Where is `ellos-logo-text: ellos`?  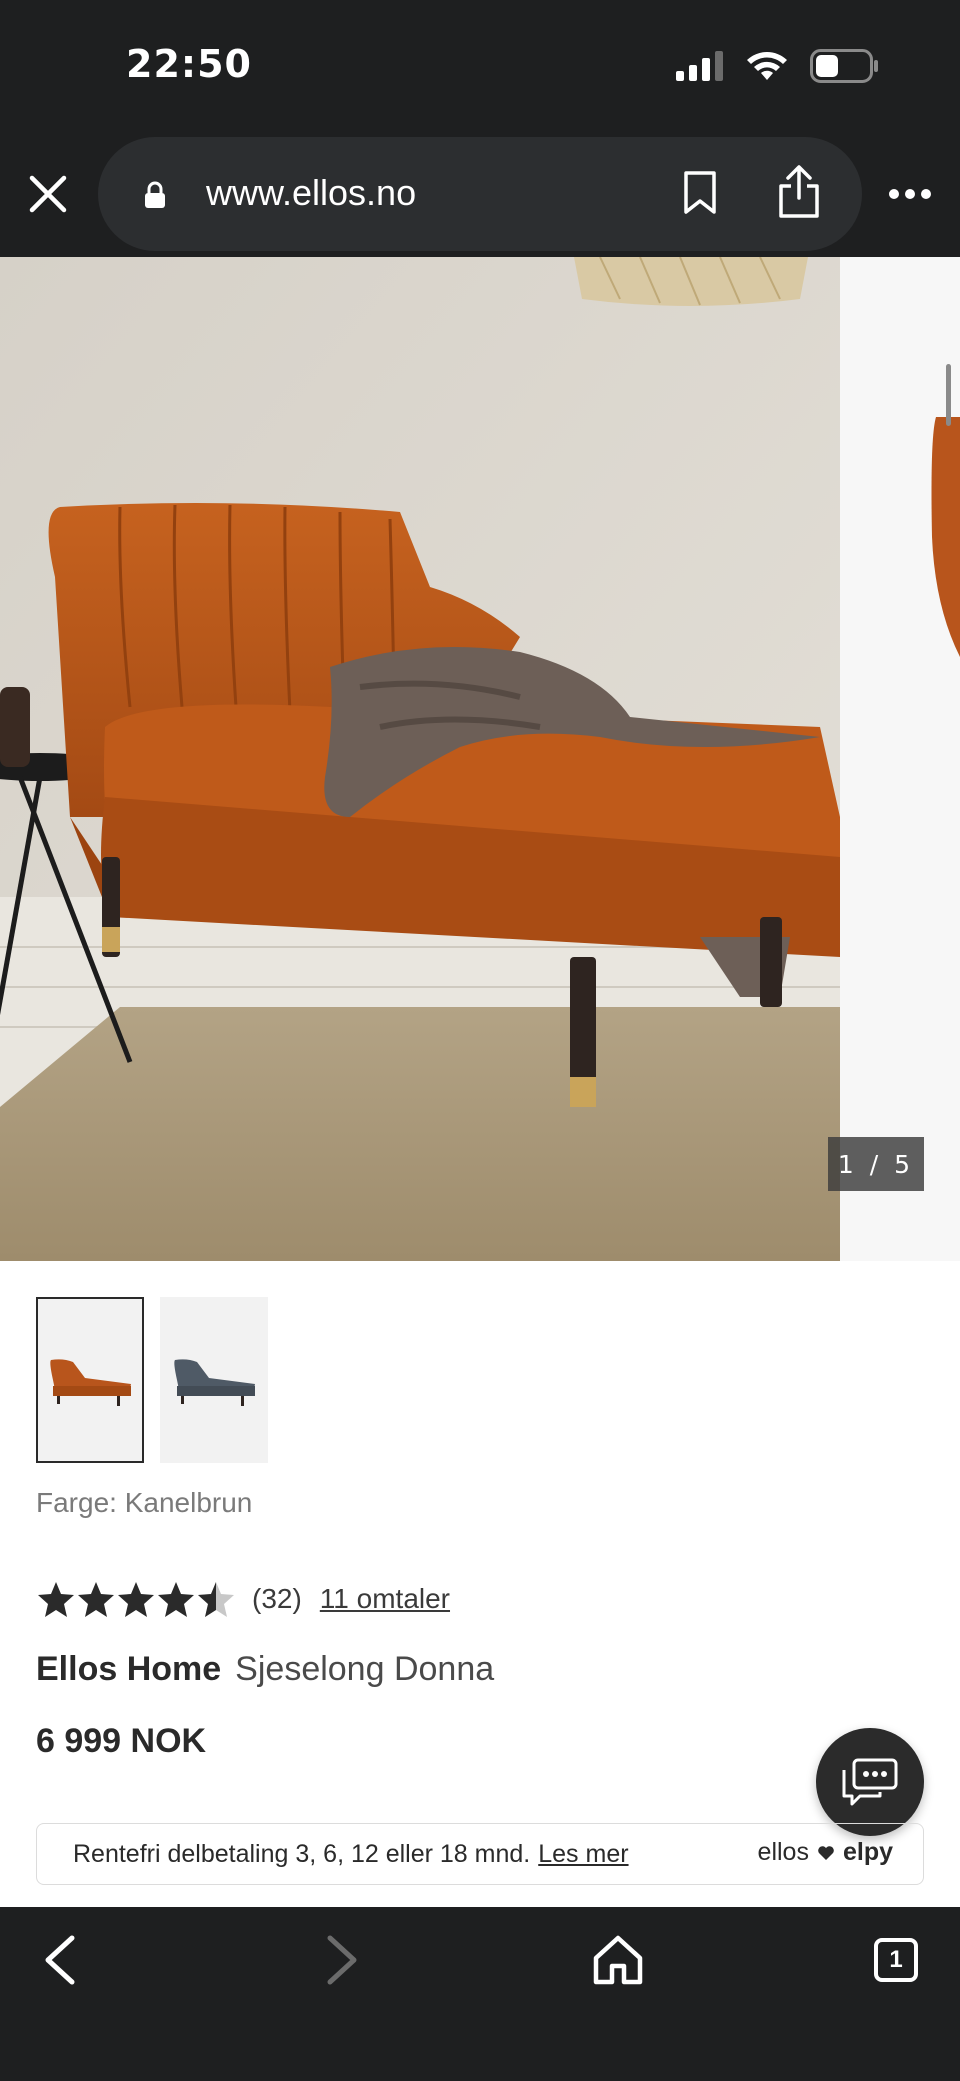 ellos-logo-text: ellos is located at coordinates (783, 1852).